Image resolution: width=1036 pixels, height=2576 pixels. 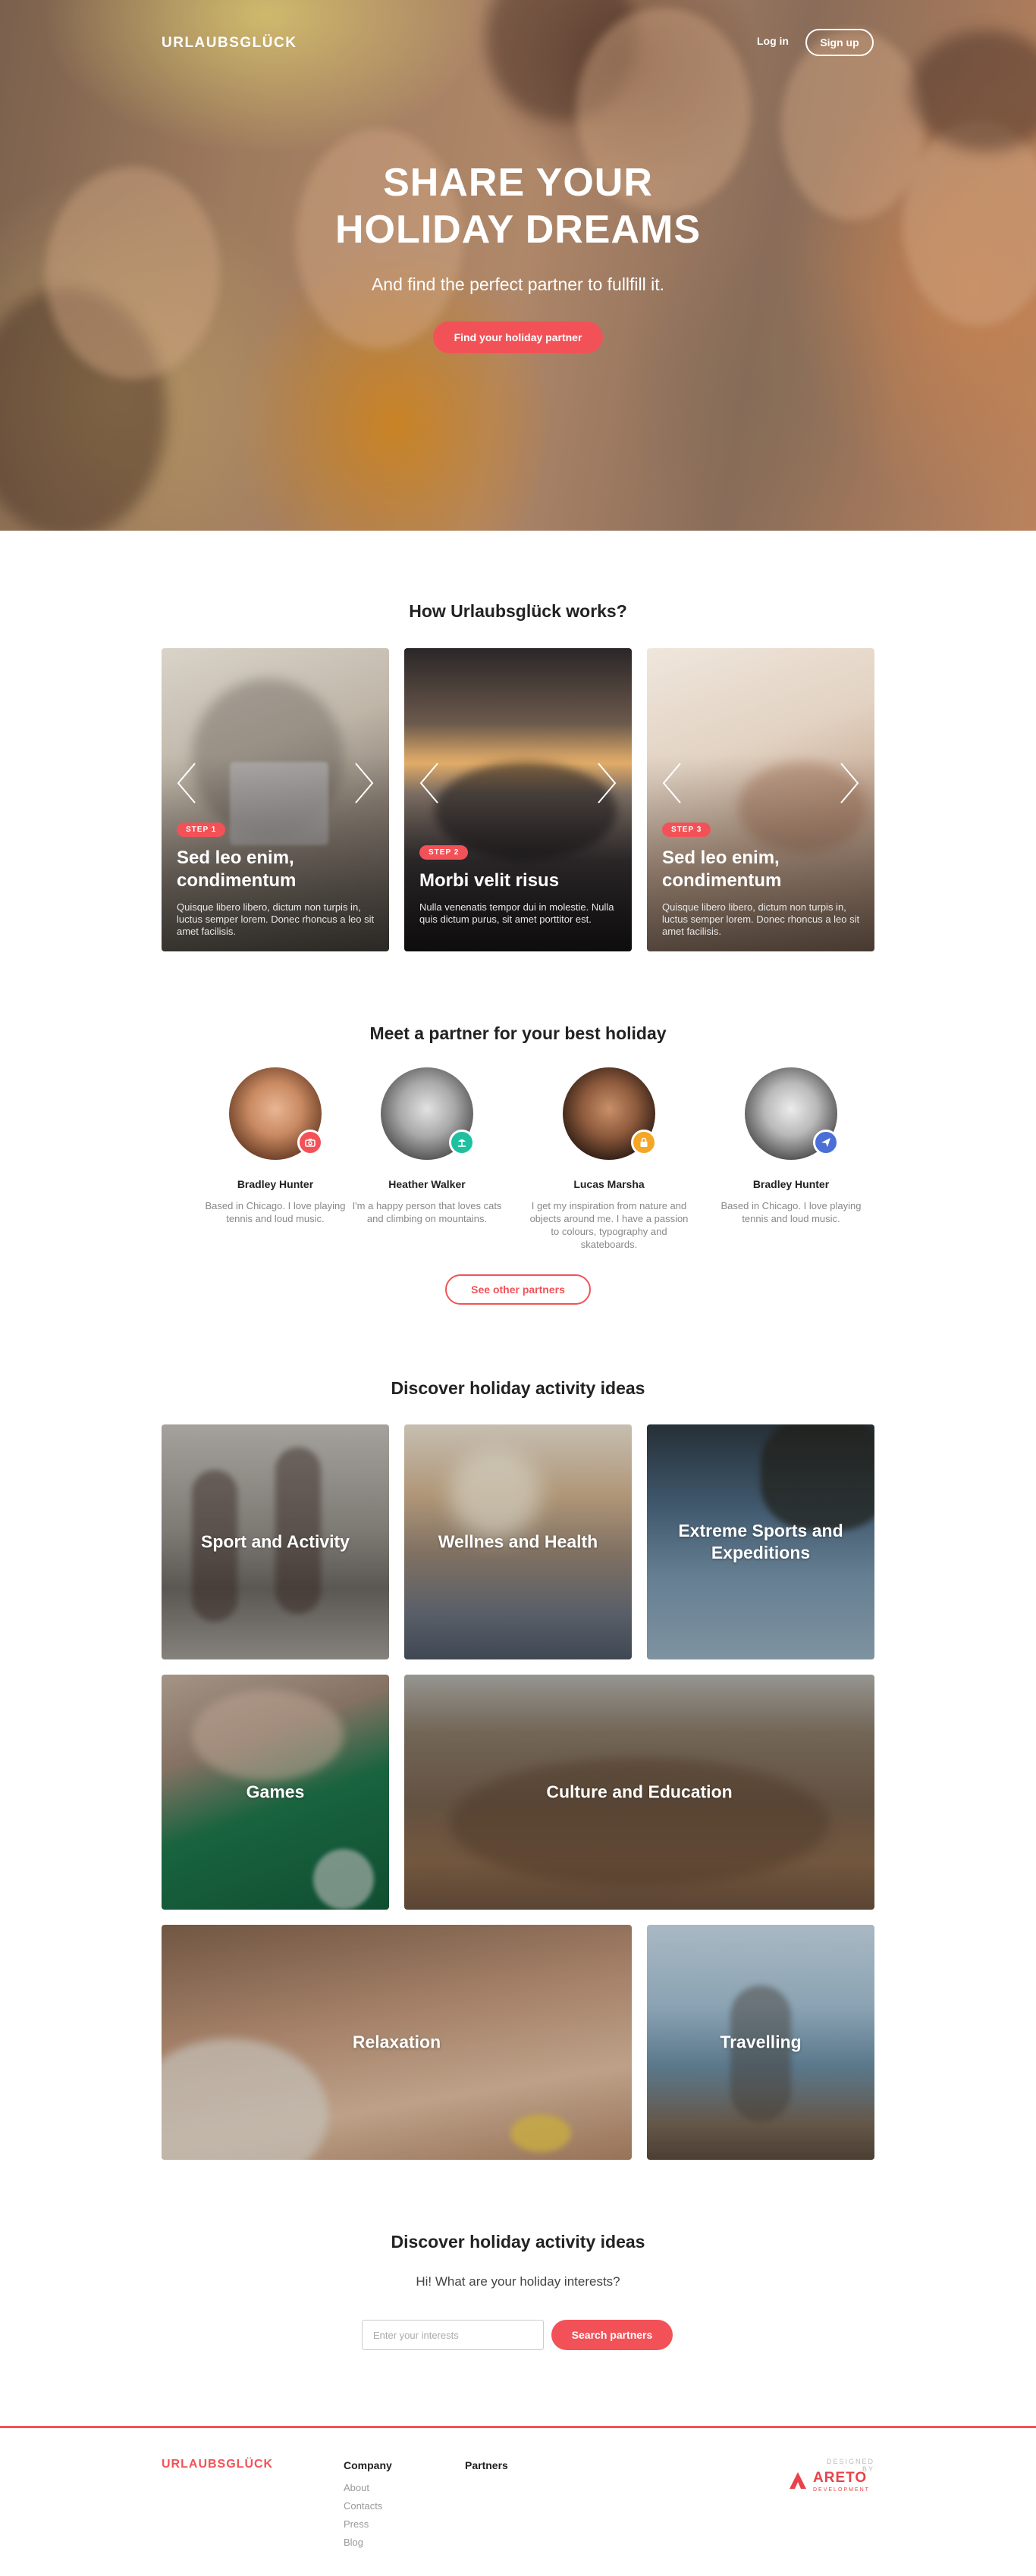 I want to click on footer-logo: URLAUBSGLÜCK, so click(x=217, y=2464).